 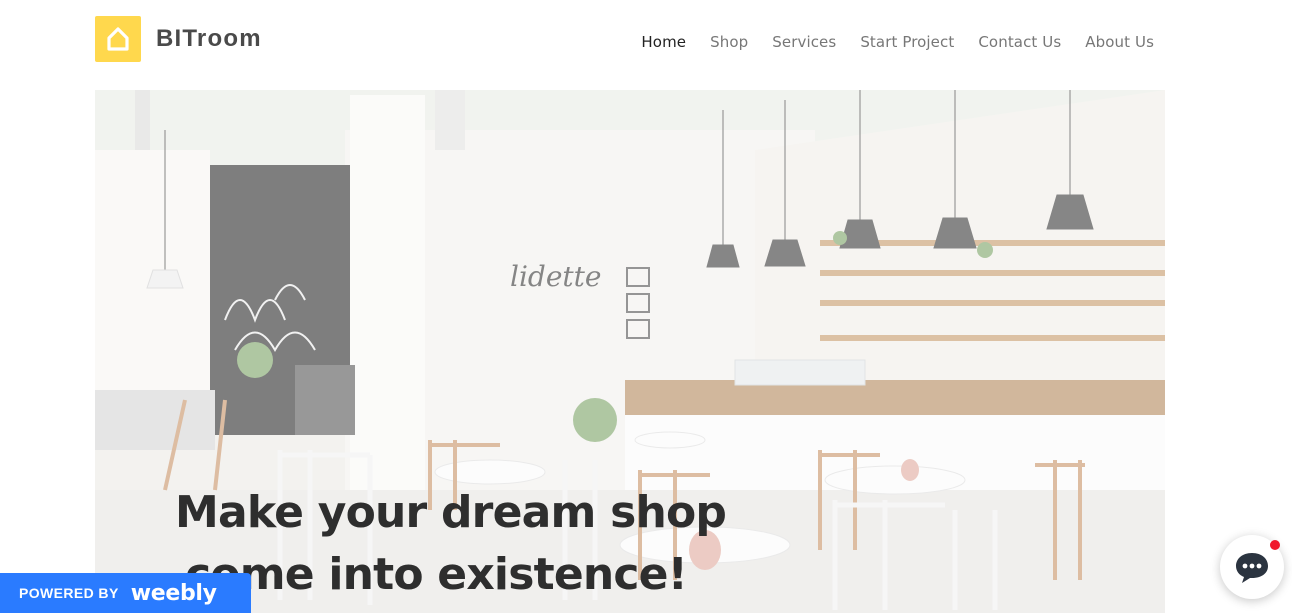 What do you see at coordinates (663, 42) in the screenshot?
I see `nav-home: Home` at bounding box center [663, 42].